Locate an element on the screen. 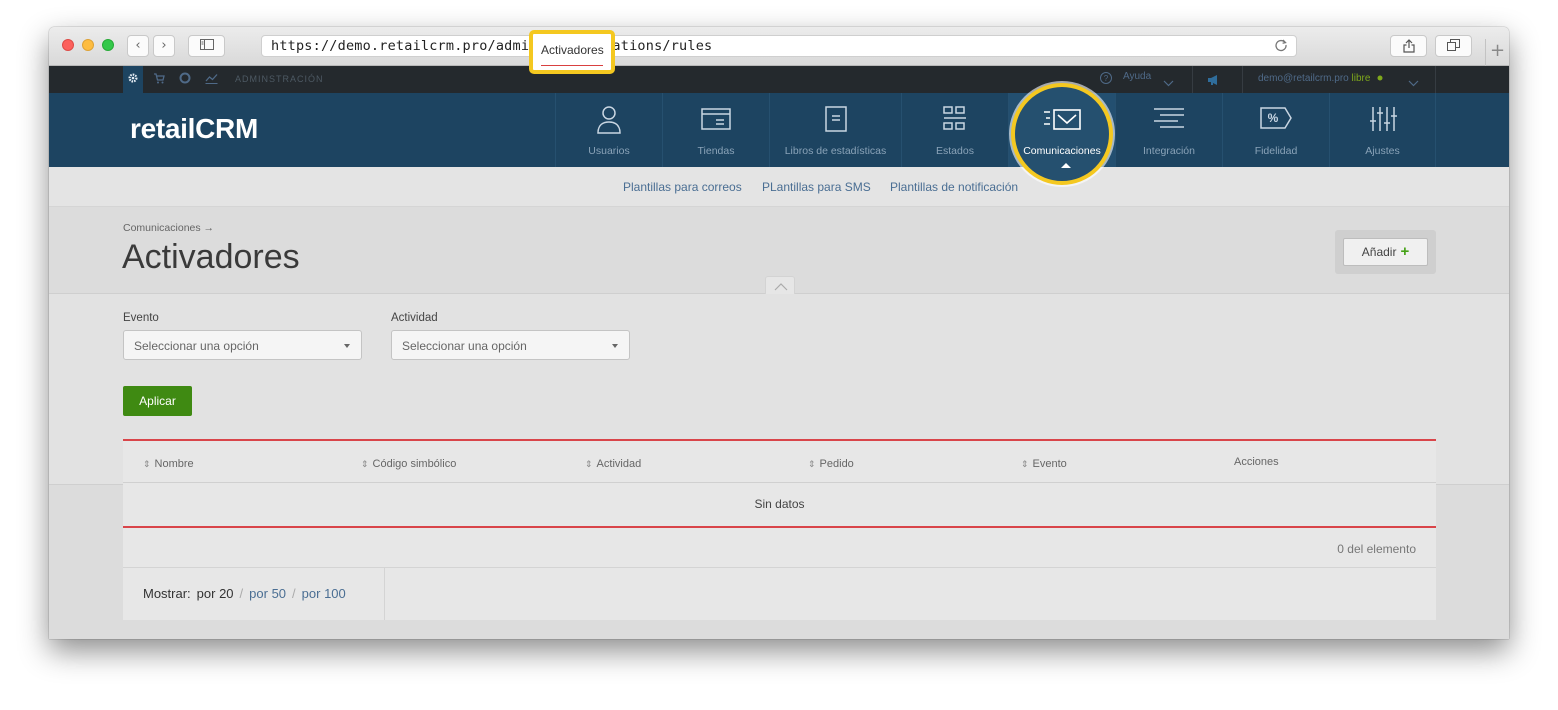  nav-label: Libros de estadísticas is located at coordinates (835, 151).